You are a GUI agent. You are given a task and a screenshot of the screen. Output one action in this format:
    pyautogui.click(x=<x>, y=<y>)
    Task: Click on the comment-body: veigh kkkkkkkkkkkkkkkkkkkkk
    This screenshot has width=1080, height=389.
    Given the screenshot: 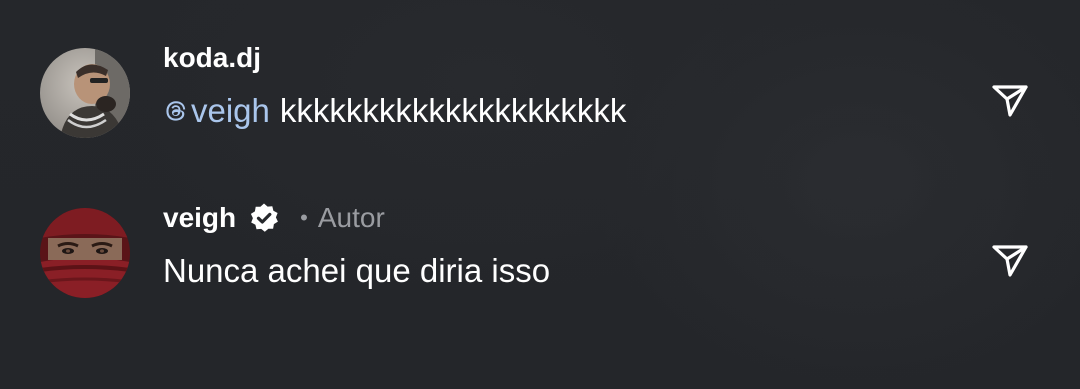 What is the action you would take?
    pyautogui.click(x=394, y=111)
    